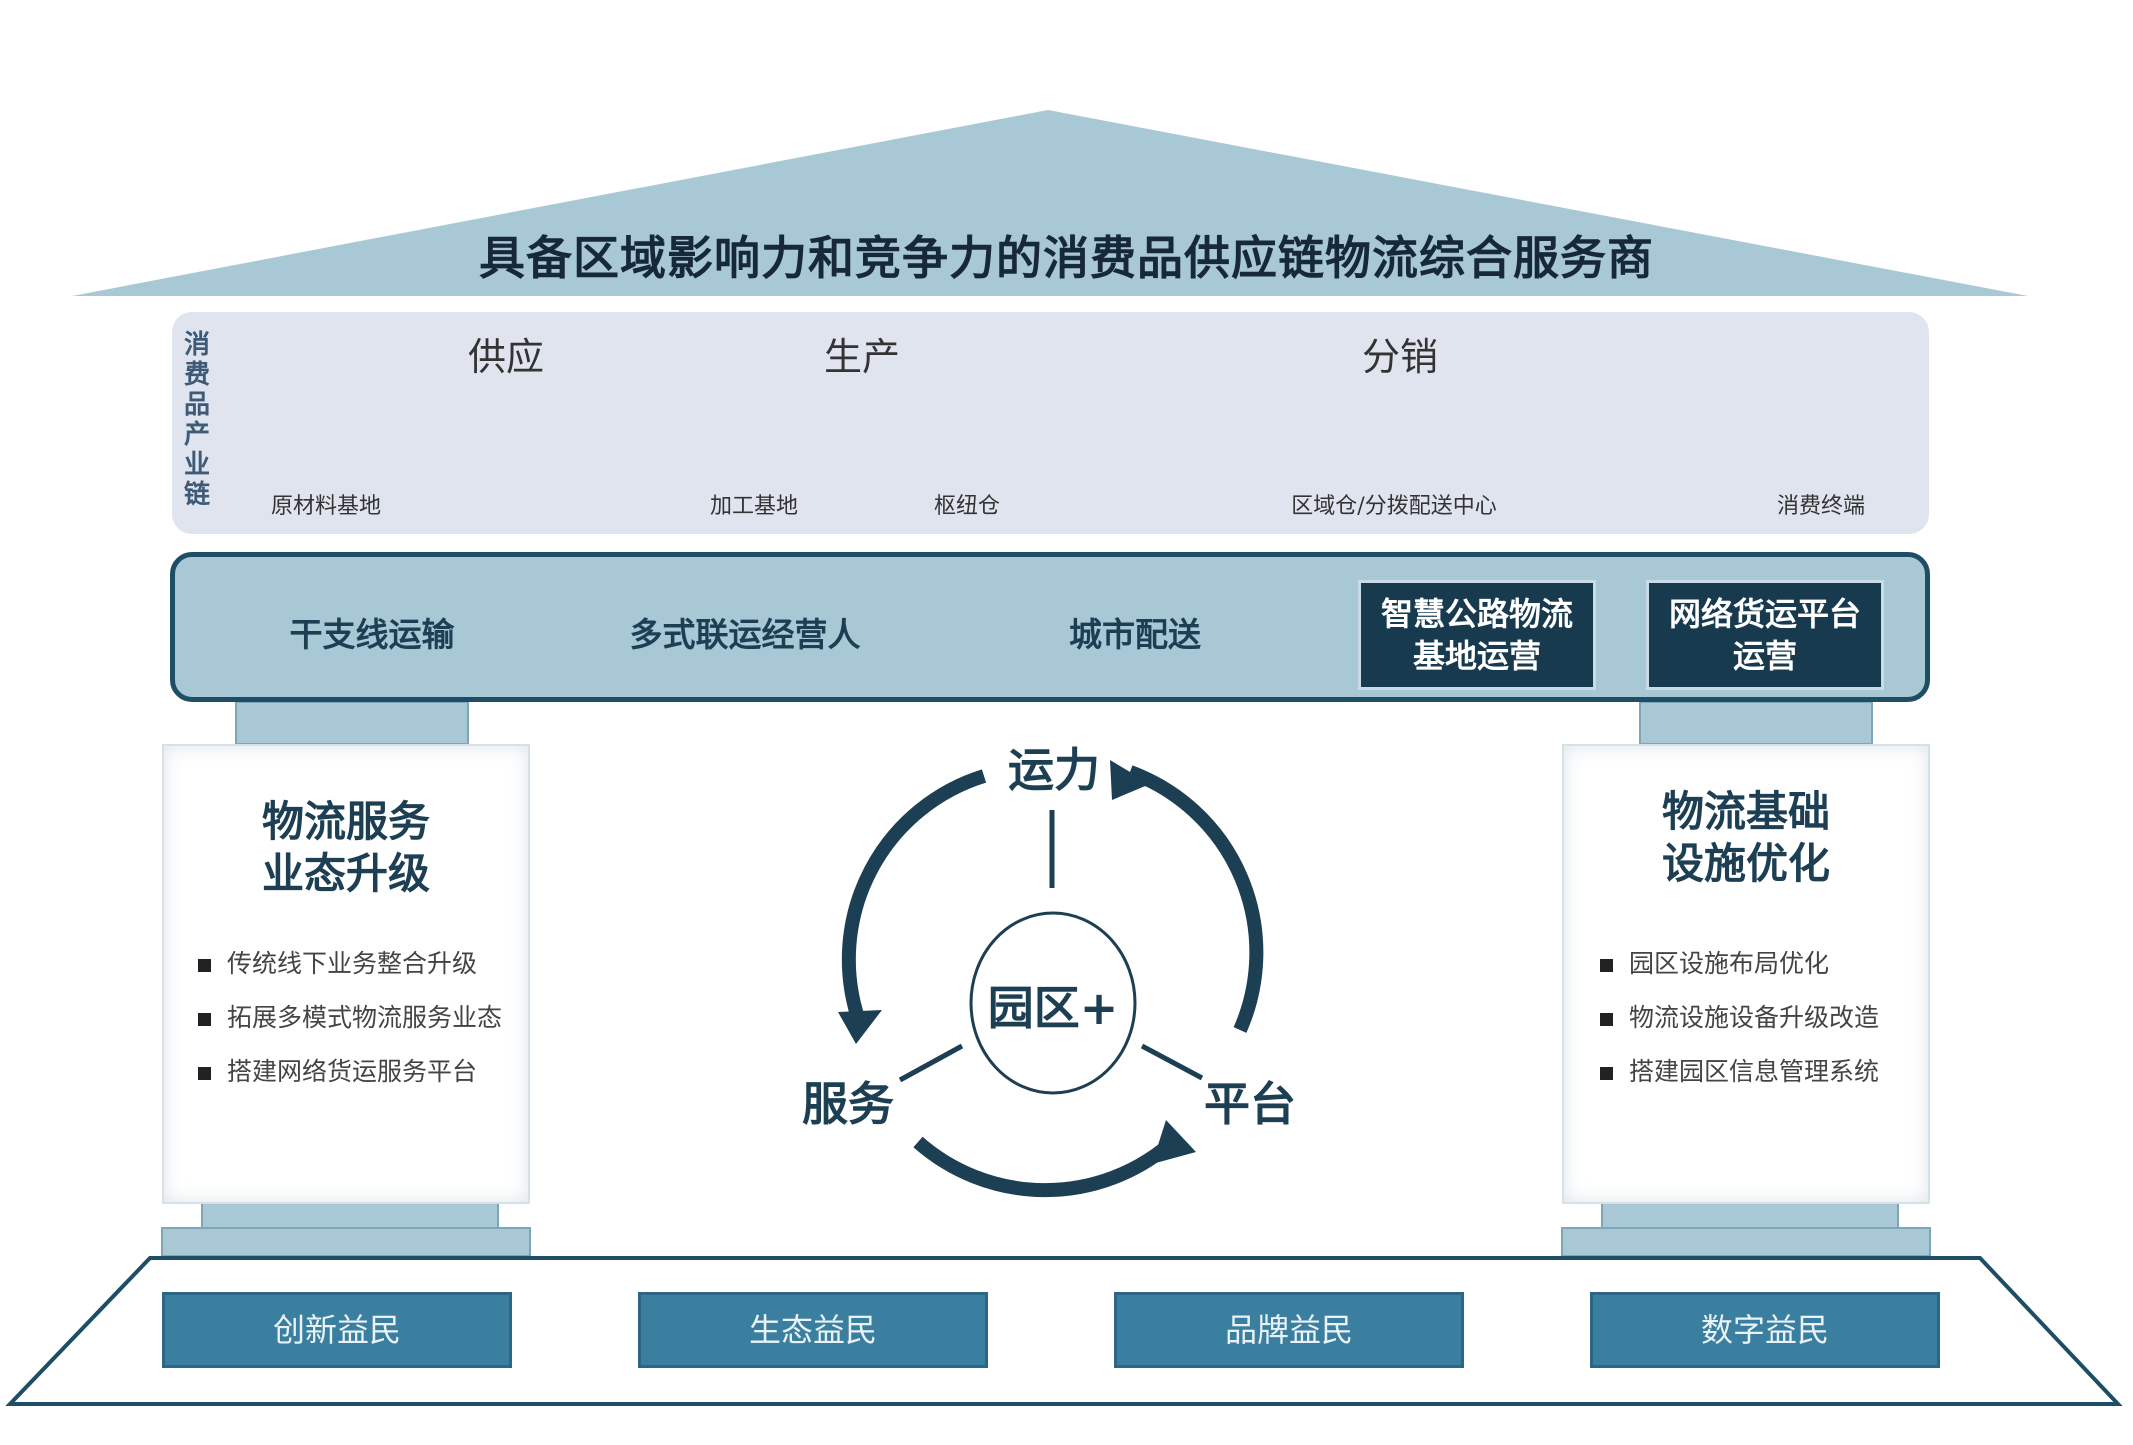 The image size is (2133, 1445). Describe the element at coordinates (346, 1242) in the screenshot. I see `left-pillar-base-bottom` at that location.